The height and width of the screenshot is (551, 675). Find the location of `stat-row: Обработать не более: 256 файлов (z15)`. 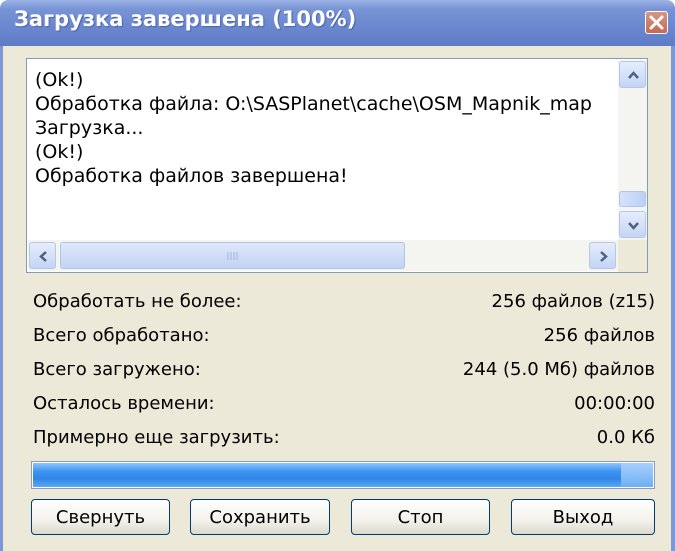

stat-row: Обработать не более: 256 файлов (z15) is located at coordinates (344, 306).